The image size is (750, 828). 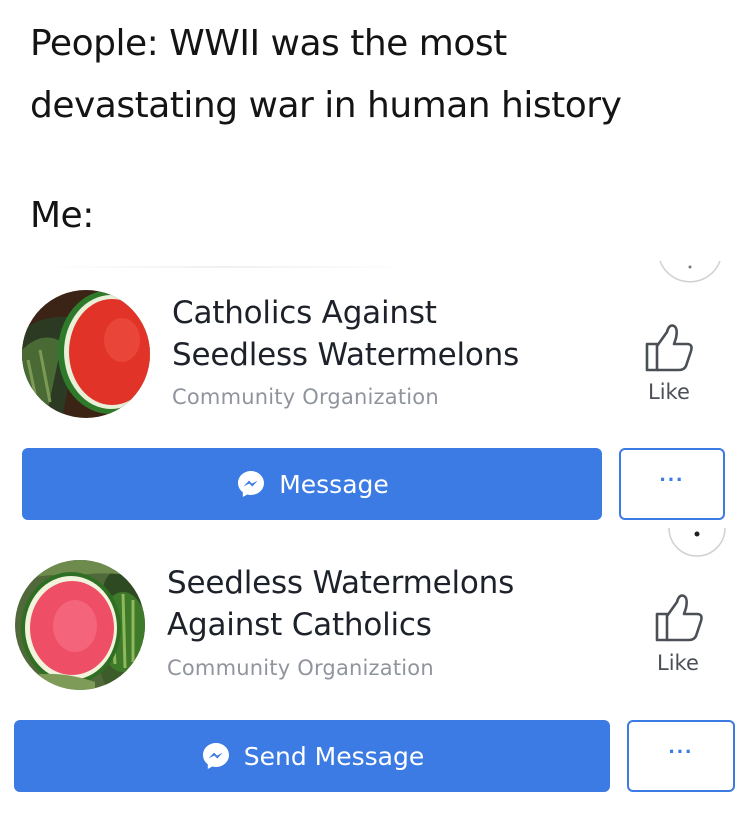 I want to click on page-title-line-1: Catholics Against, so click(x=304, y=313).